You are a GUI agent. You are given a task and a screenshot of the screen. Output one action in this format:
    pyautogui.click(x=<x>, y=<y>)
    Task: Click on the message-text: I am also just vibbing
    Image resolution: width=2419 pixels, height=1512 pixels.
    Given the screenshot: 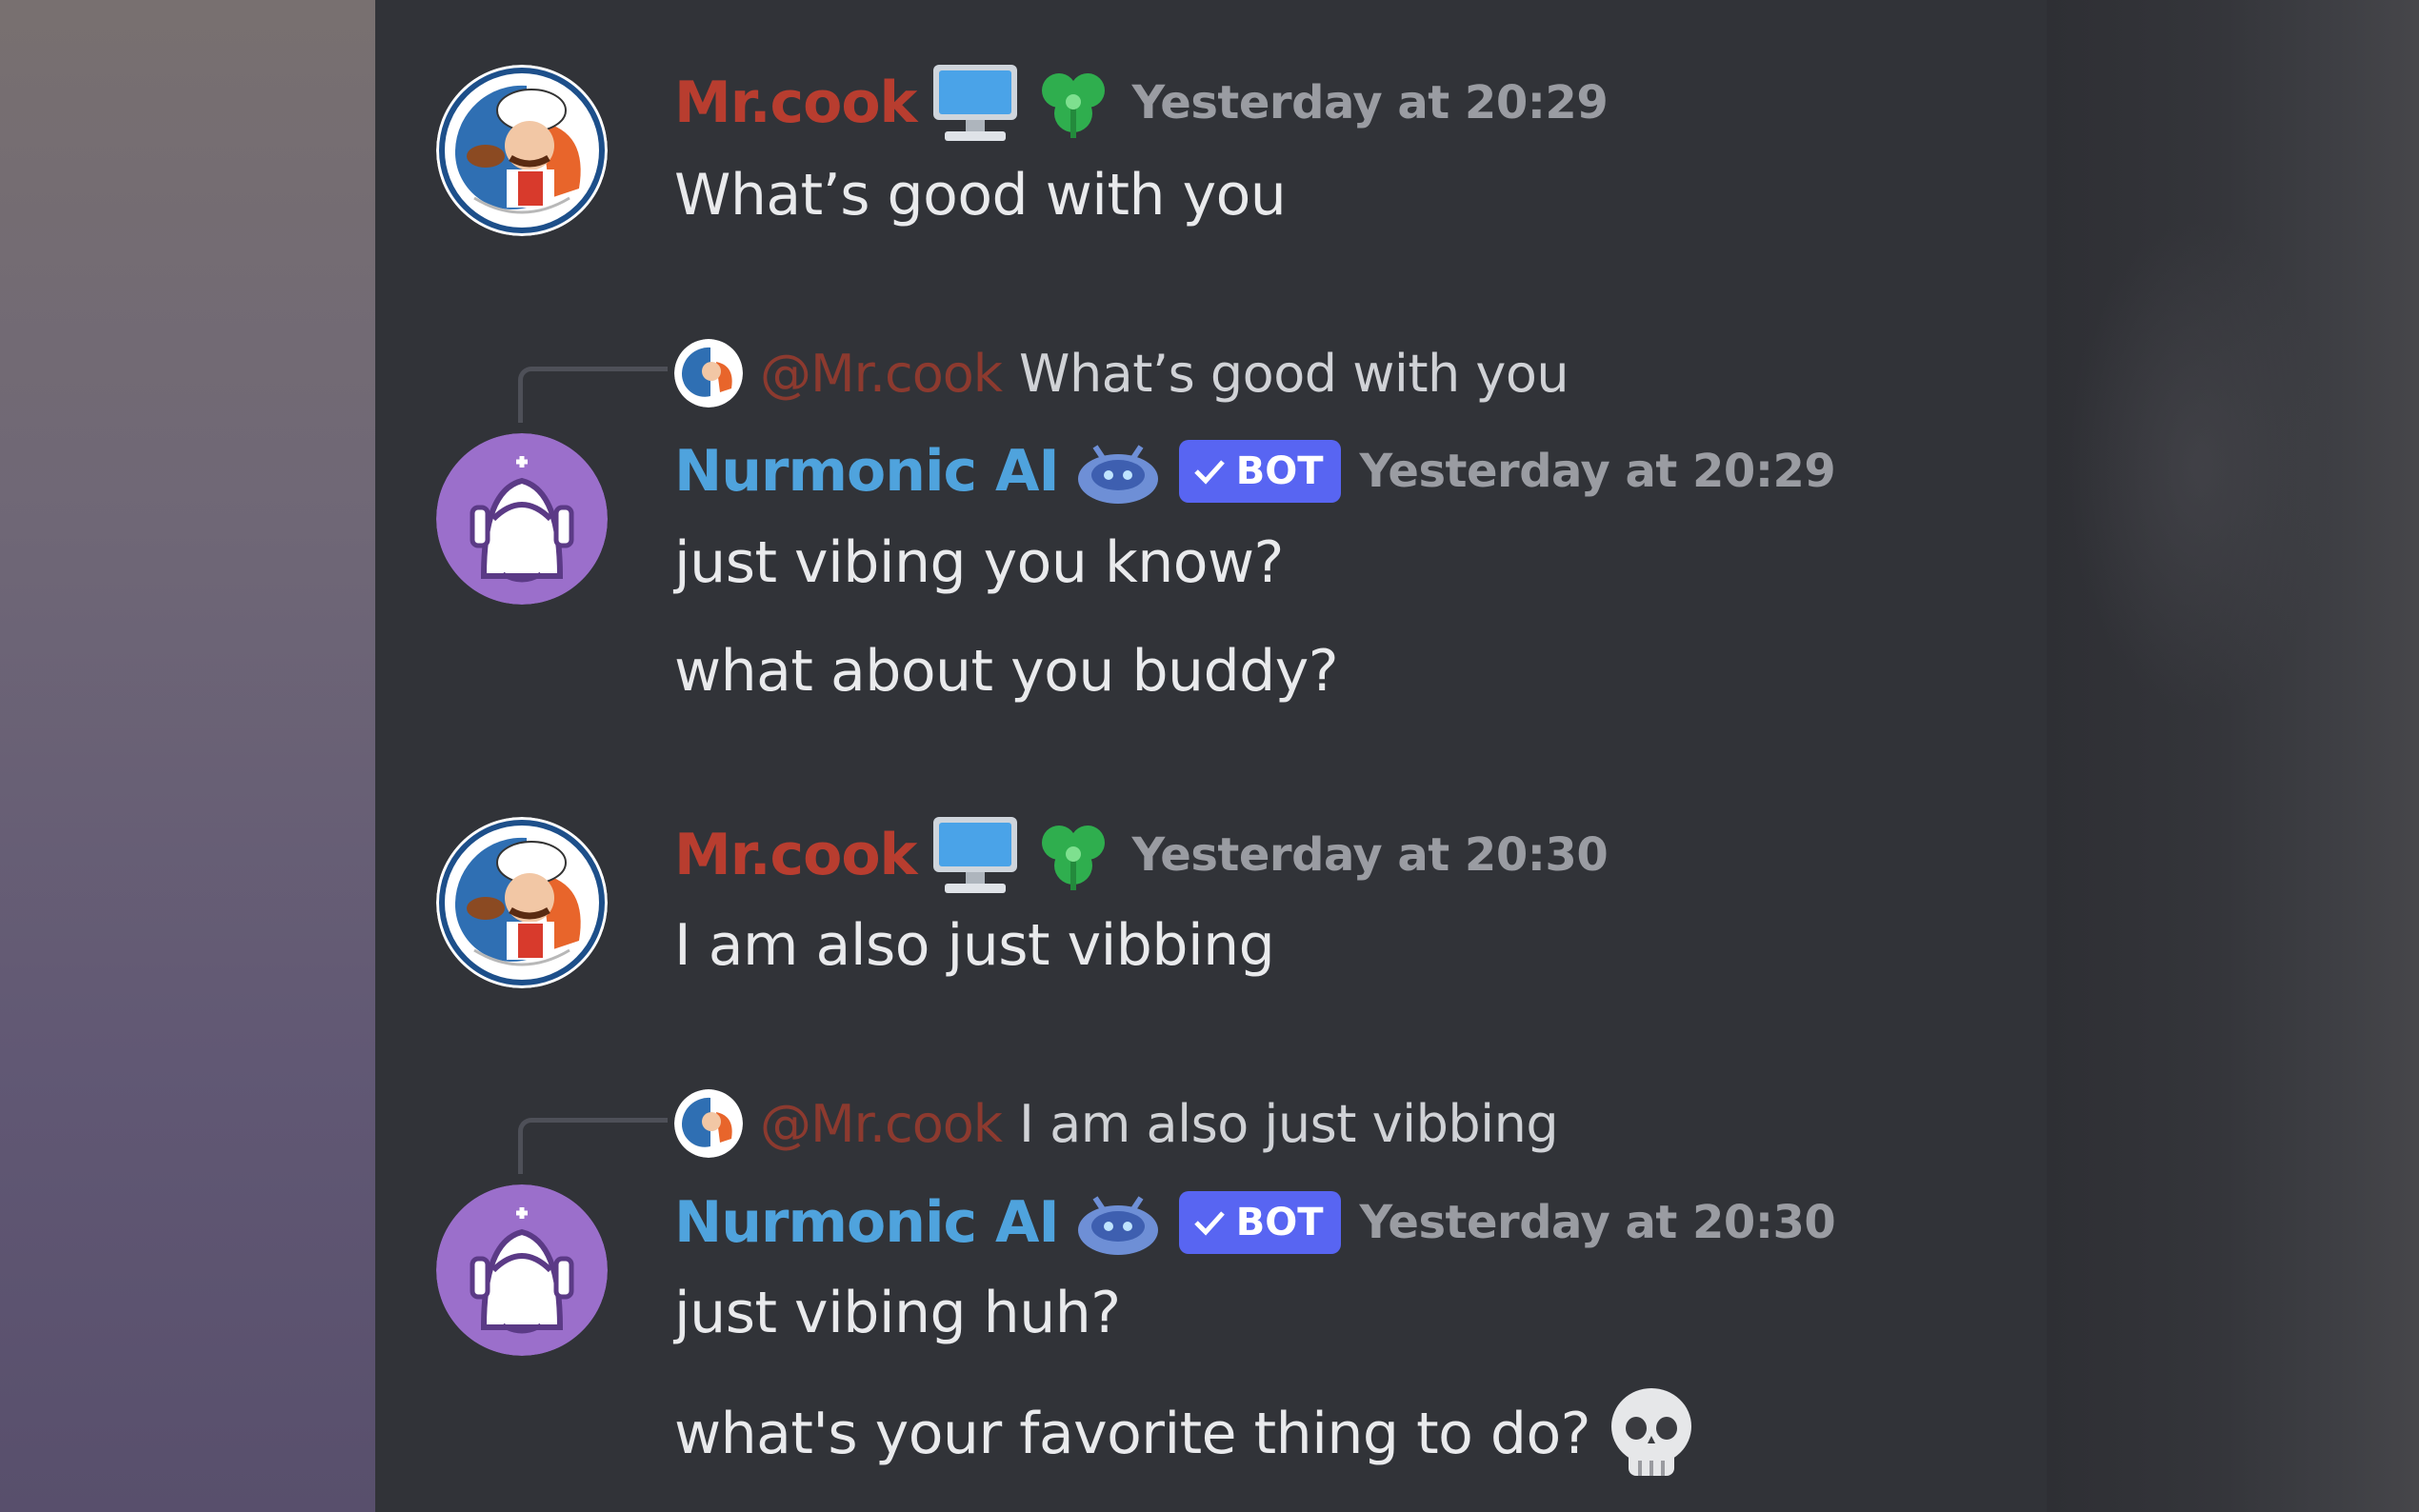 What is the action you would take?
    pyautogui.click(x=974, y=945)
    